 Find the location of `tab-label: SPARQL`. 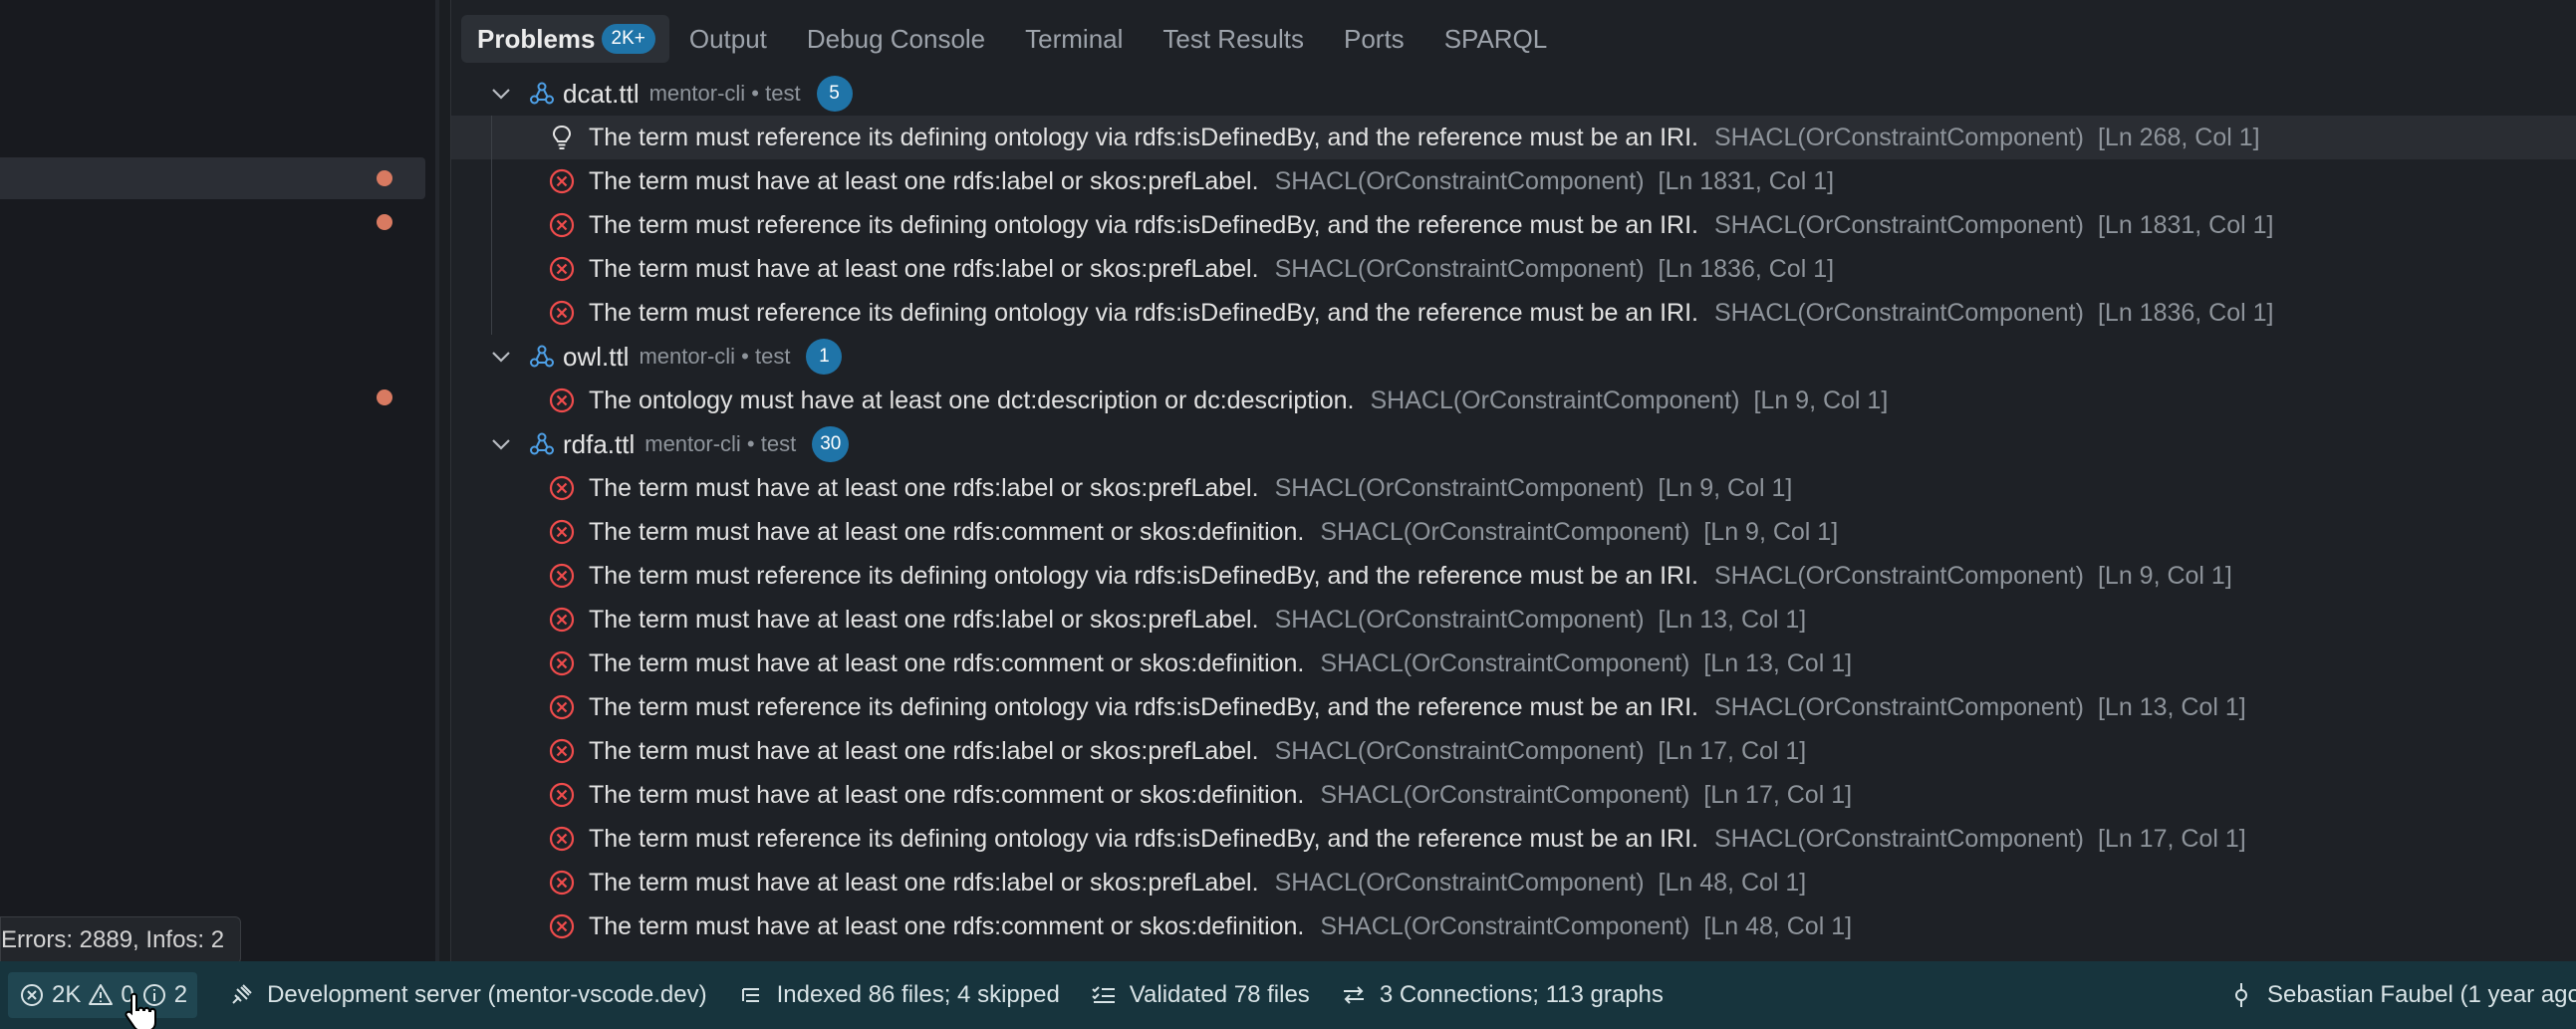

tab-label: SPARQL is located at coordinates (1495, 39).